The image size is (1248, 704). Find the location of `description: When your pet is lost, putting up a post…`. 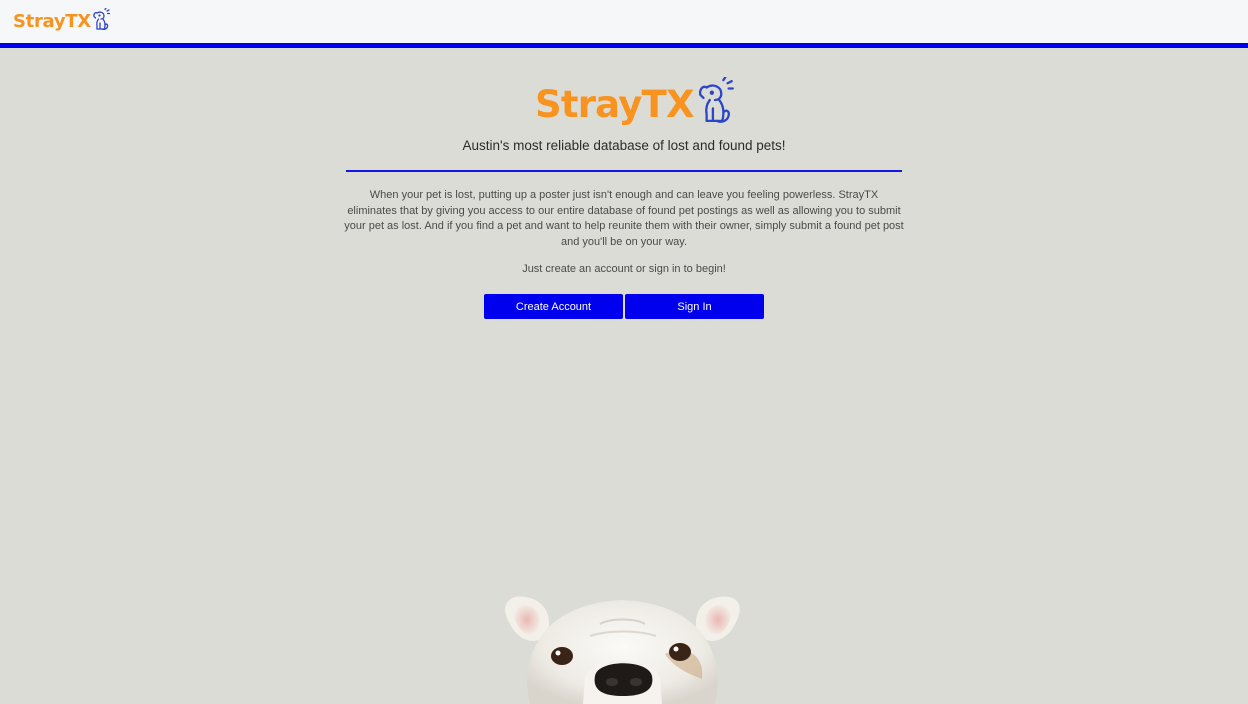

description: When your pet is lost, putting up a post… is located at coordinates (624, 218).